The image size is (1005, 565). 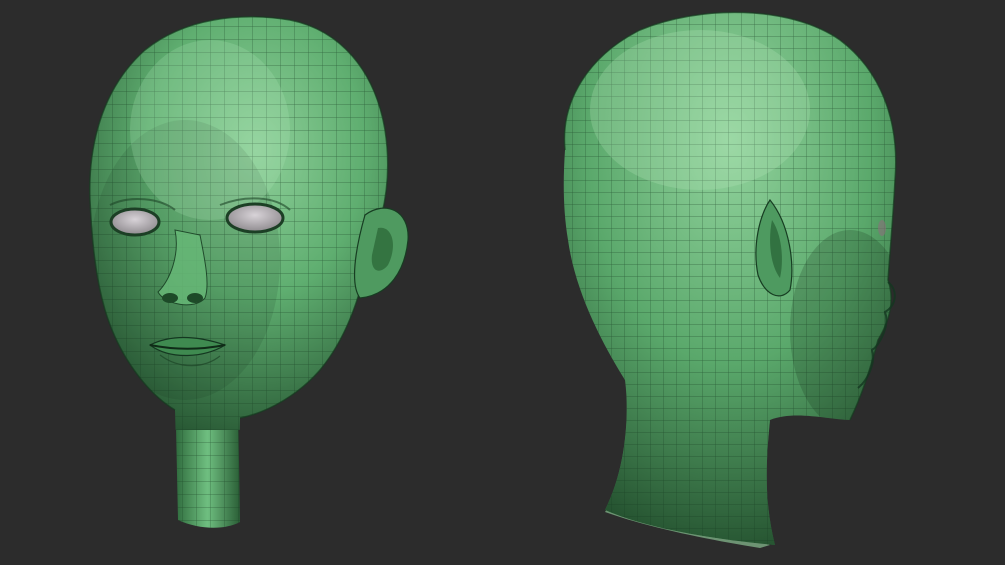 What do you see at coordinates (255, 218) in the screenshot?
I see `eye-right` at bounding box center [255, 218].